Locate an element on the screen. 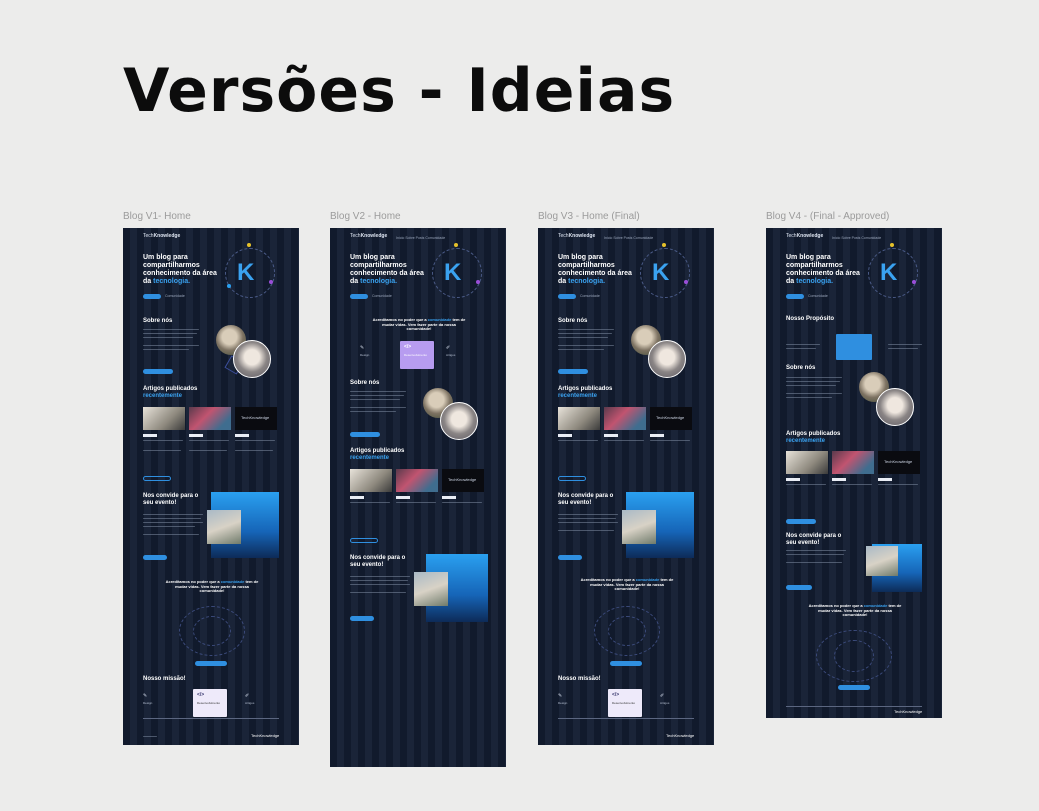 This screenshot has width=1039, height=811. social-icons is located at coordinates (150, 736).